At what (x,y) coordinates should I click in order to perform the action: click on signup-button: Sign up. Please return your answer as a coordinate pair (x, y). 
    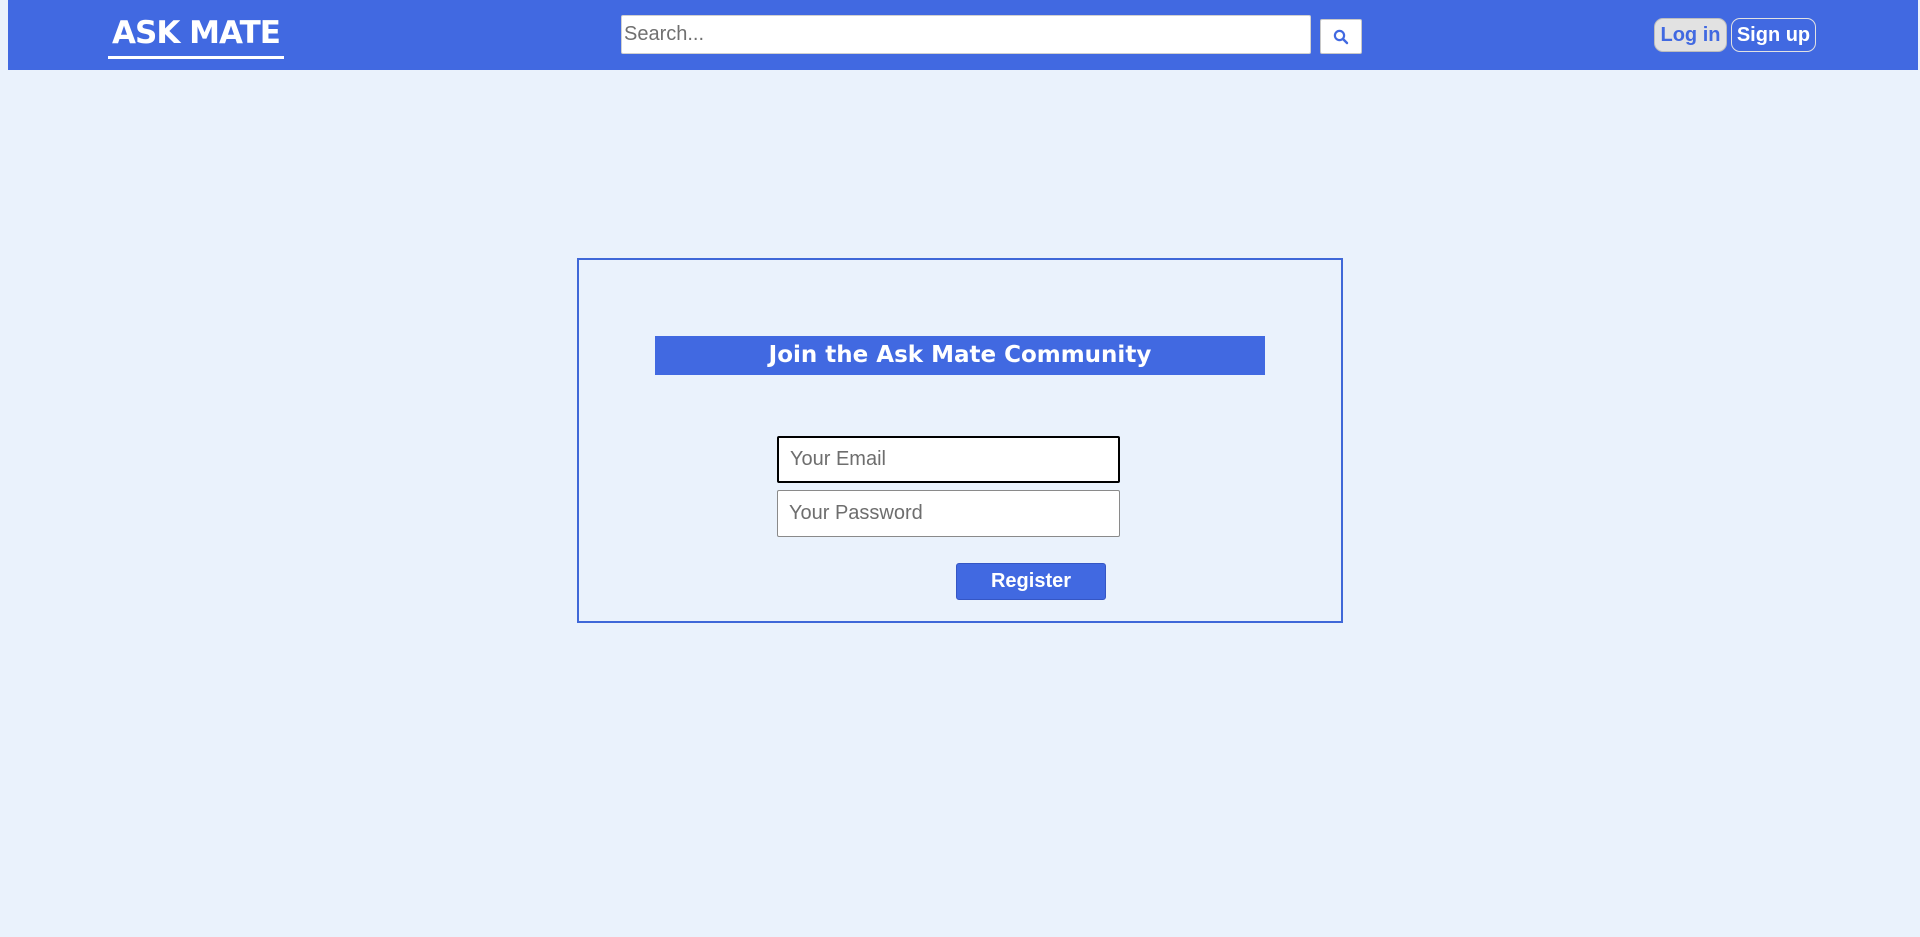
    Looking at the image, I should click on (1773, 35).